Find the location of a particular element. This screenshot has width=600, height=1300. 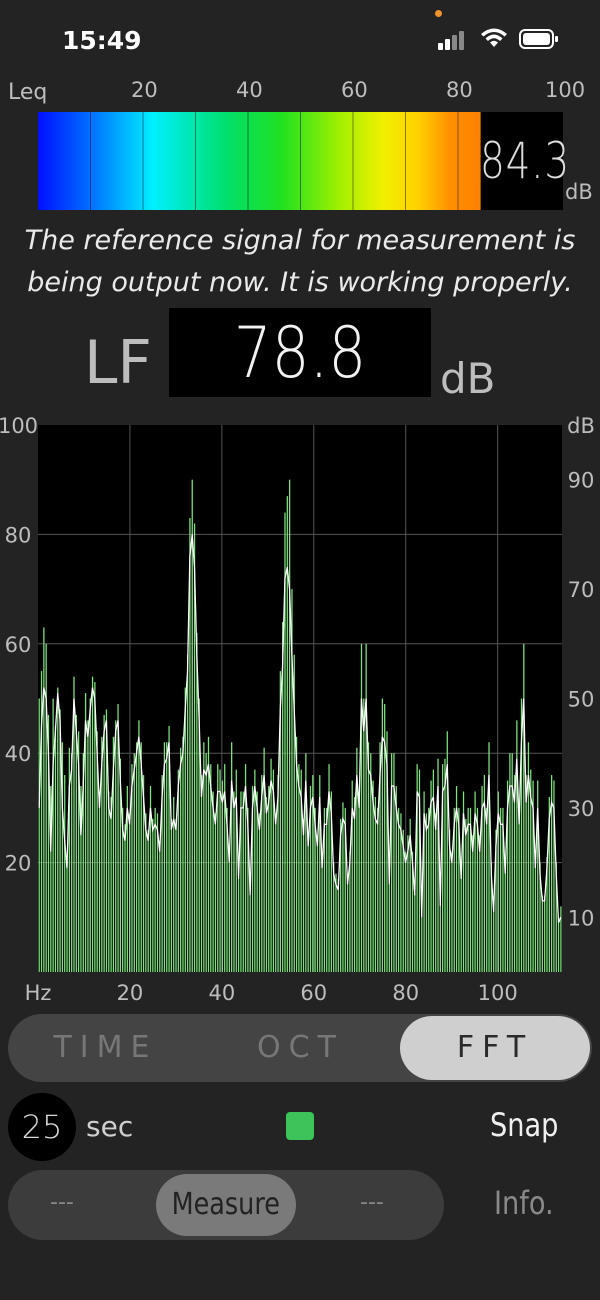

measure-button: Measure is located at coordinates (226, 1205).